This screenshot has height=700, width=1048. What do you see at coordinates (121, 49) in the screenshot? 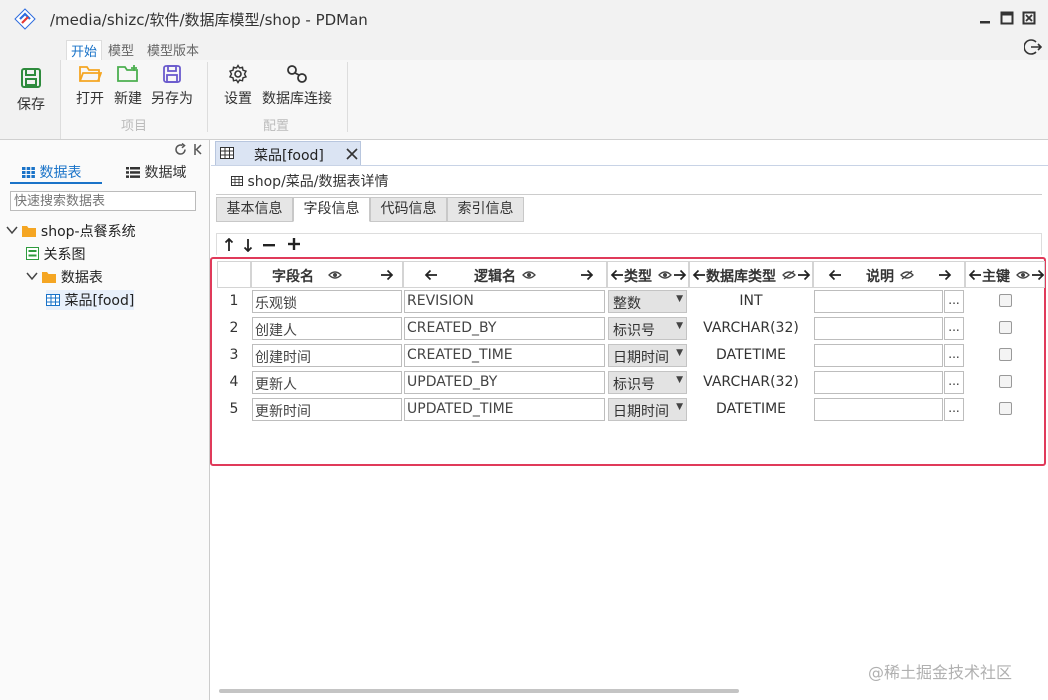
I see `tab-model: 模型` at bounding box center [121, 49].